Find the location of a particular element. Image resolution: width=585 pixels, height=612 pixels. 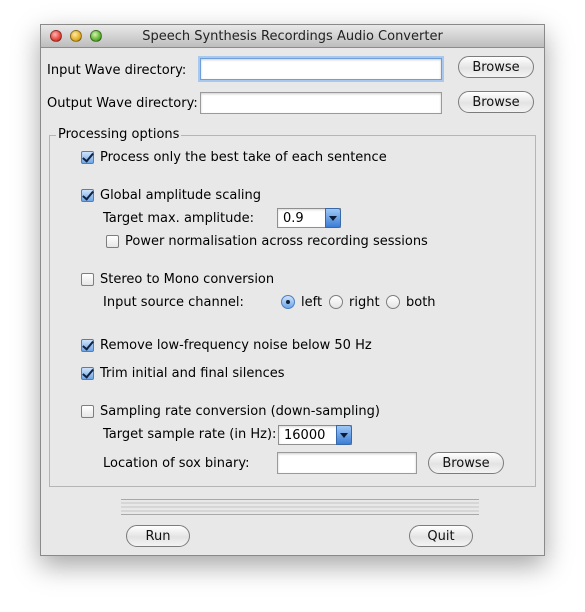

global-amplitude-checkbox is located at coordinates (87, 195).